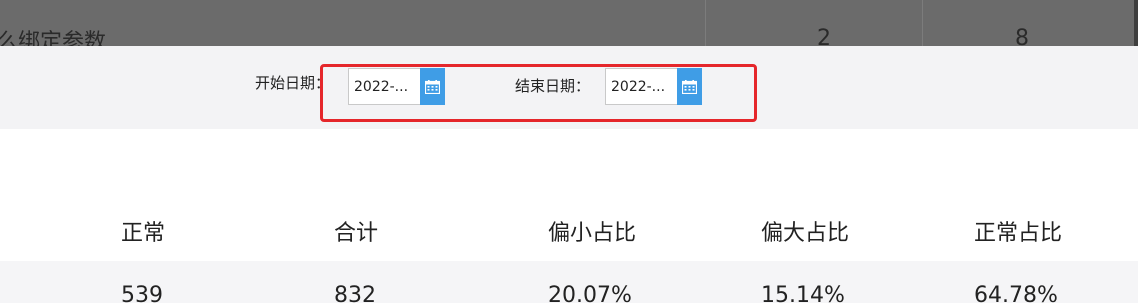 This screenshot has width=1138, height=308. I want to click on table-cell: 64.78%, so click(1016, 295).